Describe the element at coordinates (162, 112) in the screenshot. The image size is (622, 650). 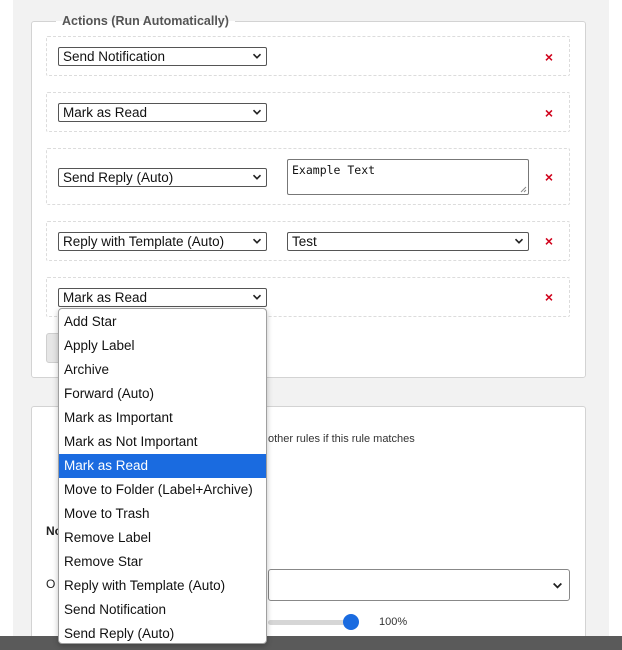
I see `action-select: Mark as Read` at that location.